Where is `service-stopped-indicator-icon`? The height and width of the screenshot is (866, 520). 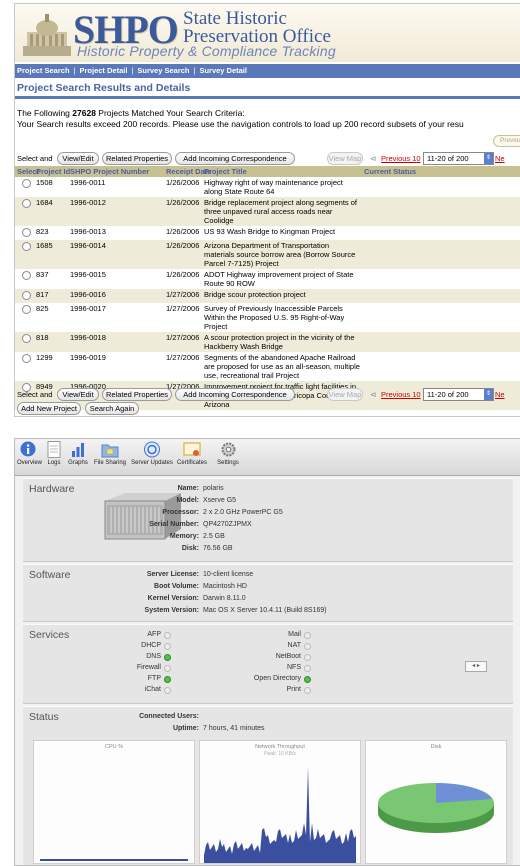 service-stopped-indicator-icon is located at coordinates (307, 635).